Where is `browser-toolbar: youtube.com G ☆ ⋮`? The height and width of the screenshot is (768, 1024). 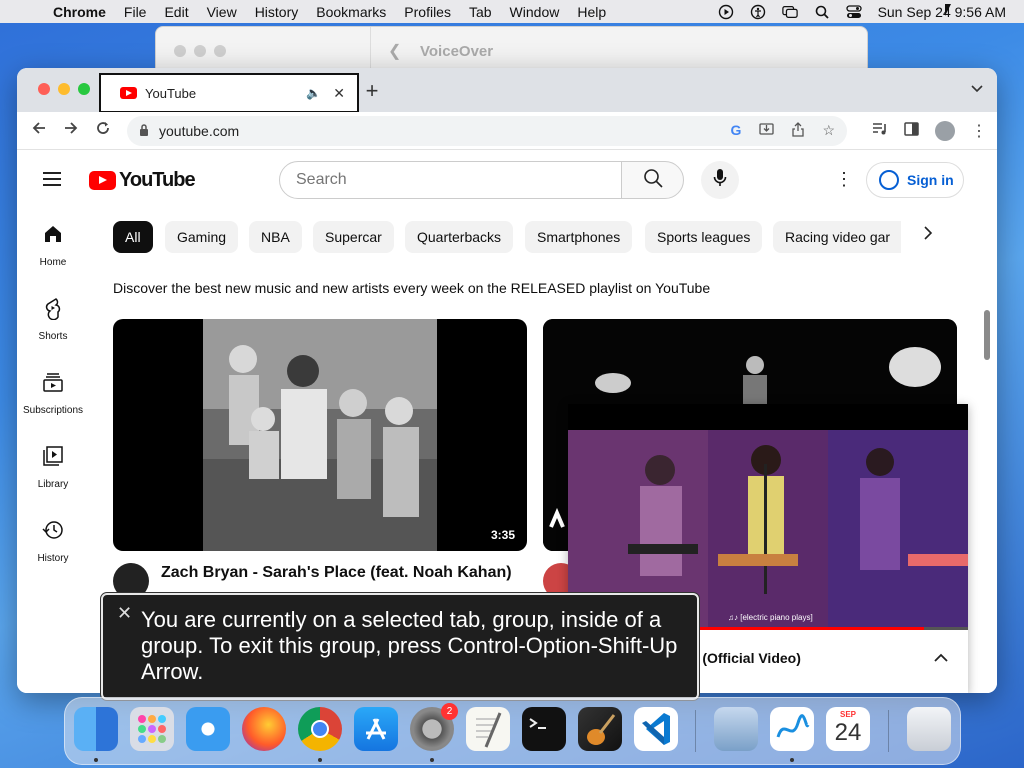
browser-toolbar: youtube.com G ☆ ⋮ is located at coordinates (507, 131).